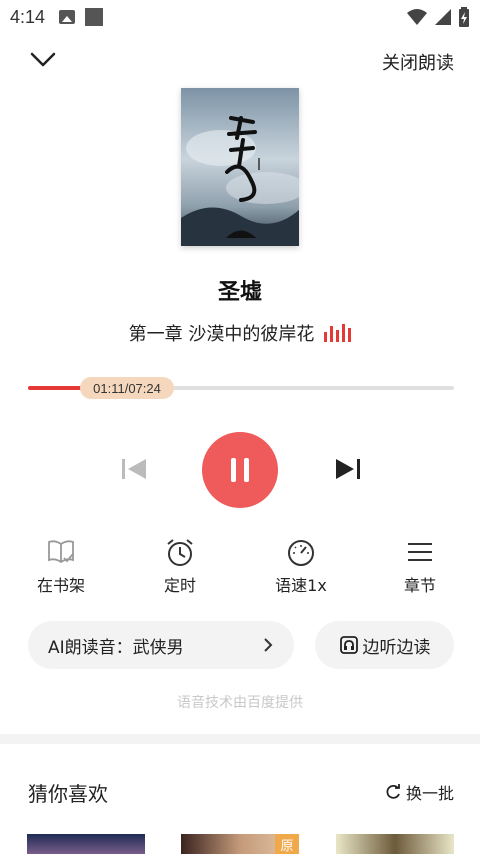 Image resolution: width=480 pixels, height=854 pixels. What do you see at coordinates (43, 60) in the screenshot?
I see `chevron-down-icon` at bounding box center [43, 60].